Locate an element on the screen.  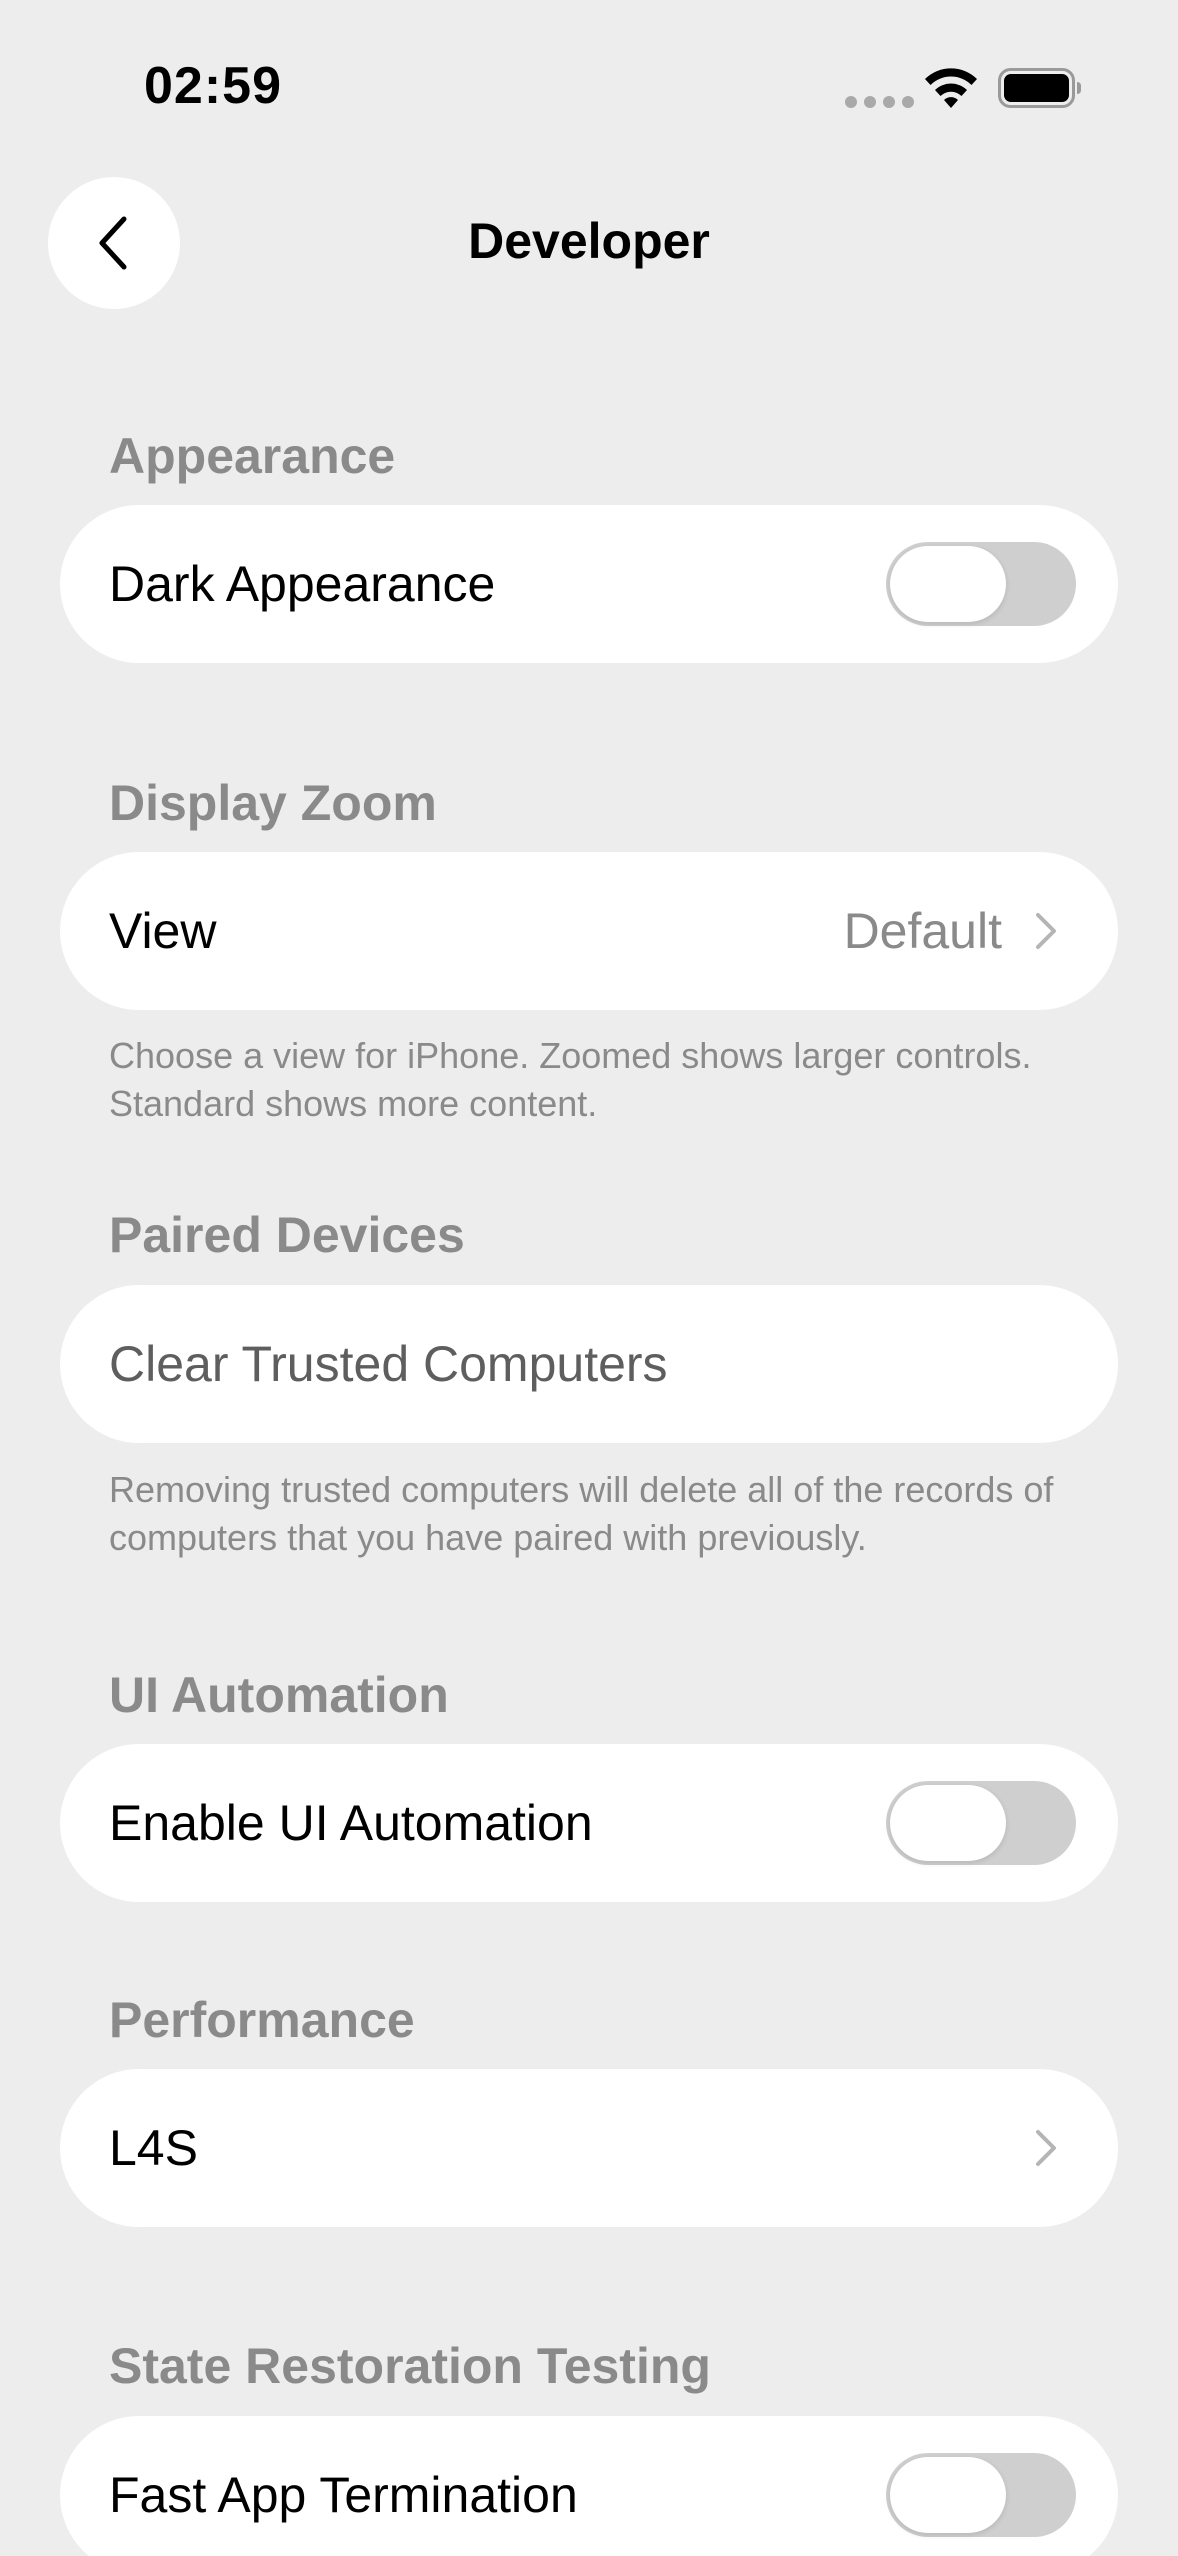
battery-icon is located at coordinates (1039, 88).